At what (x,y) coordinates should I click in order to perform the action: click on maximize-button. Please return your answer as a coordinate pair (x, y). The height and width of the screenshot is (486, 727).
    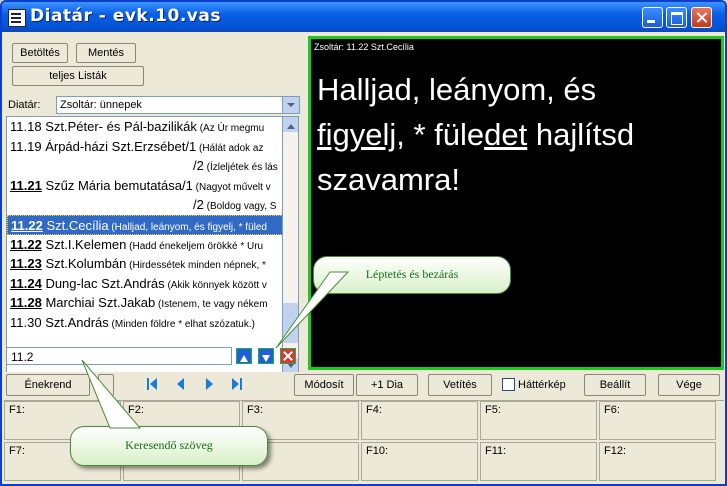
    Looking at the image, I should click on (676, 17).